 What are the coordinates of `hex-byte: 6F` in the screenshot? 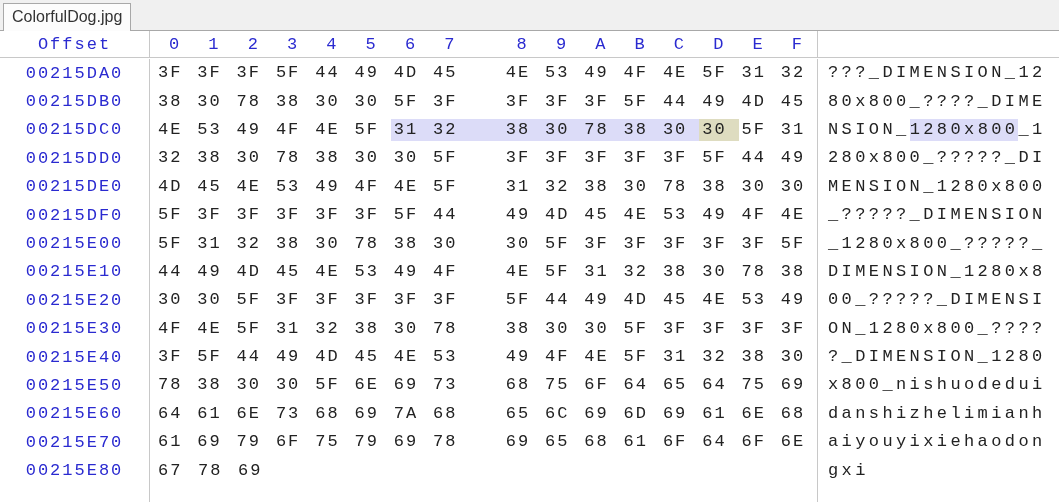 It's located at (675, 442).